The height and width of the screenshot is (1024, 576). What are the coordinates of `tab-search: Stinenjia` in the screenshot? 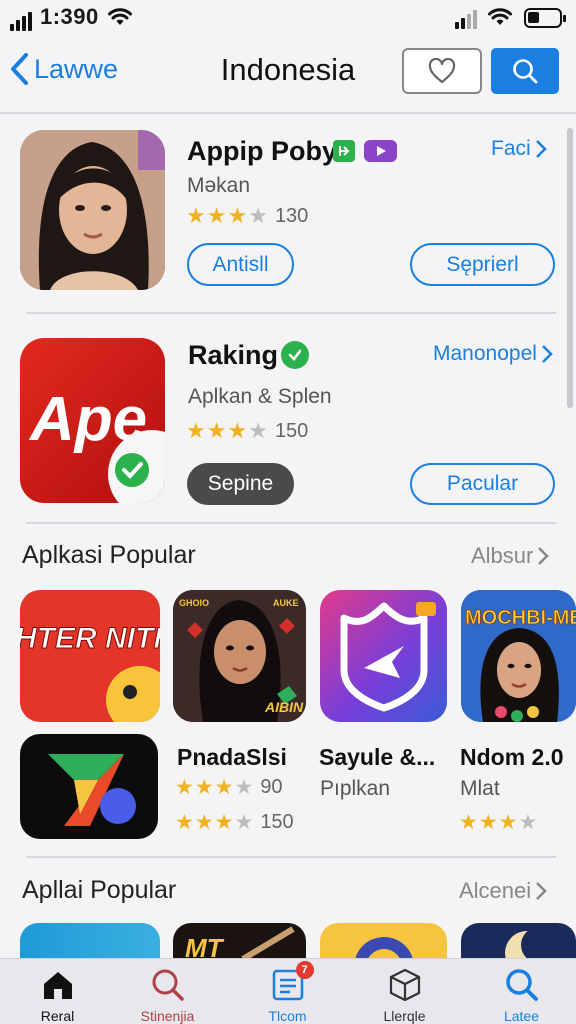 It's located at (167, 991).